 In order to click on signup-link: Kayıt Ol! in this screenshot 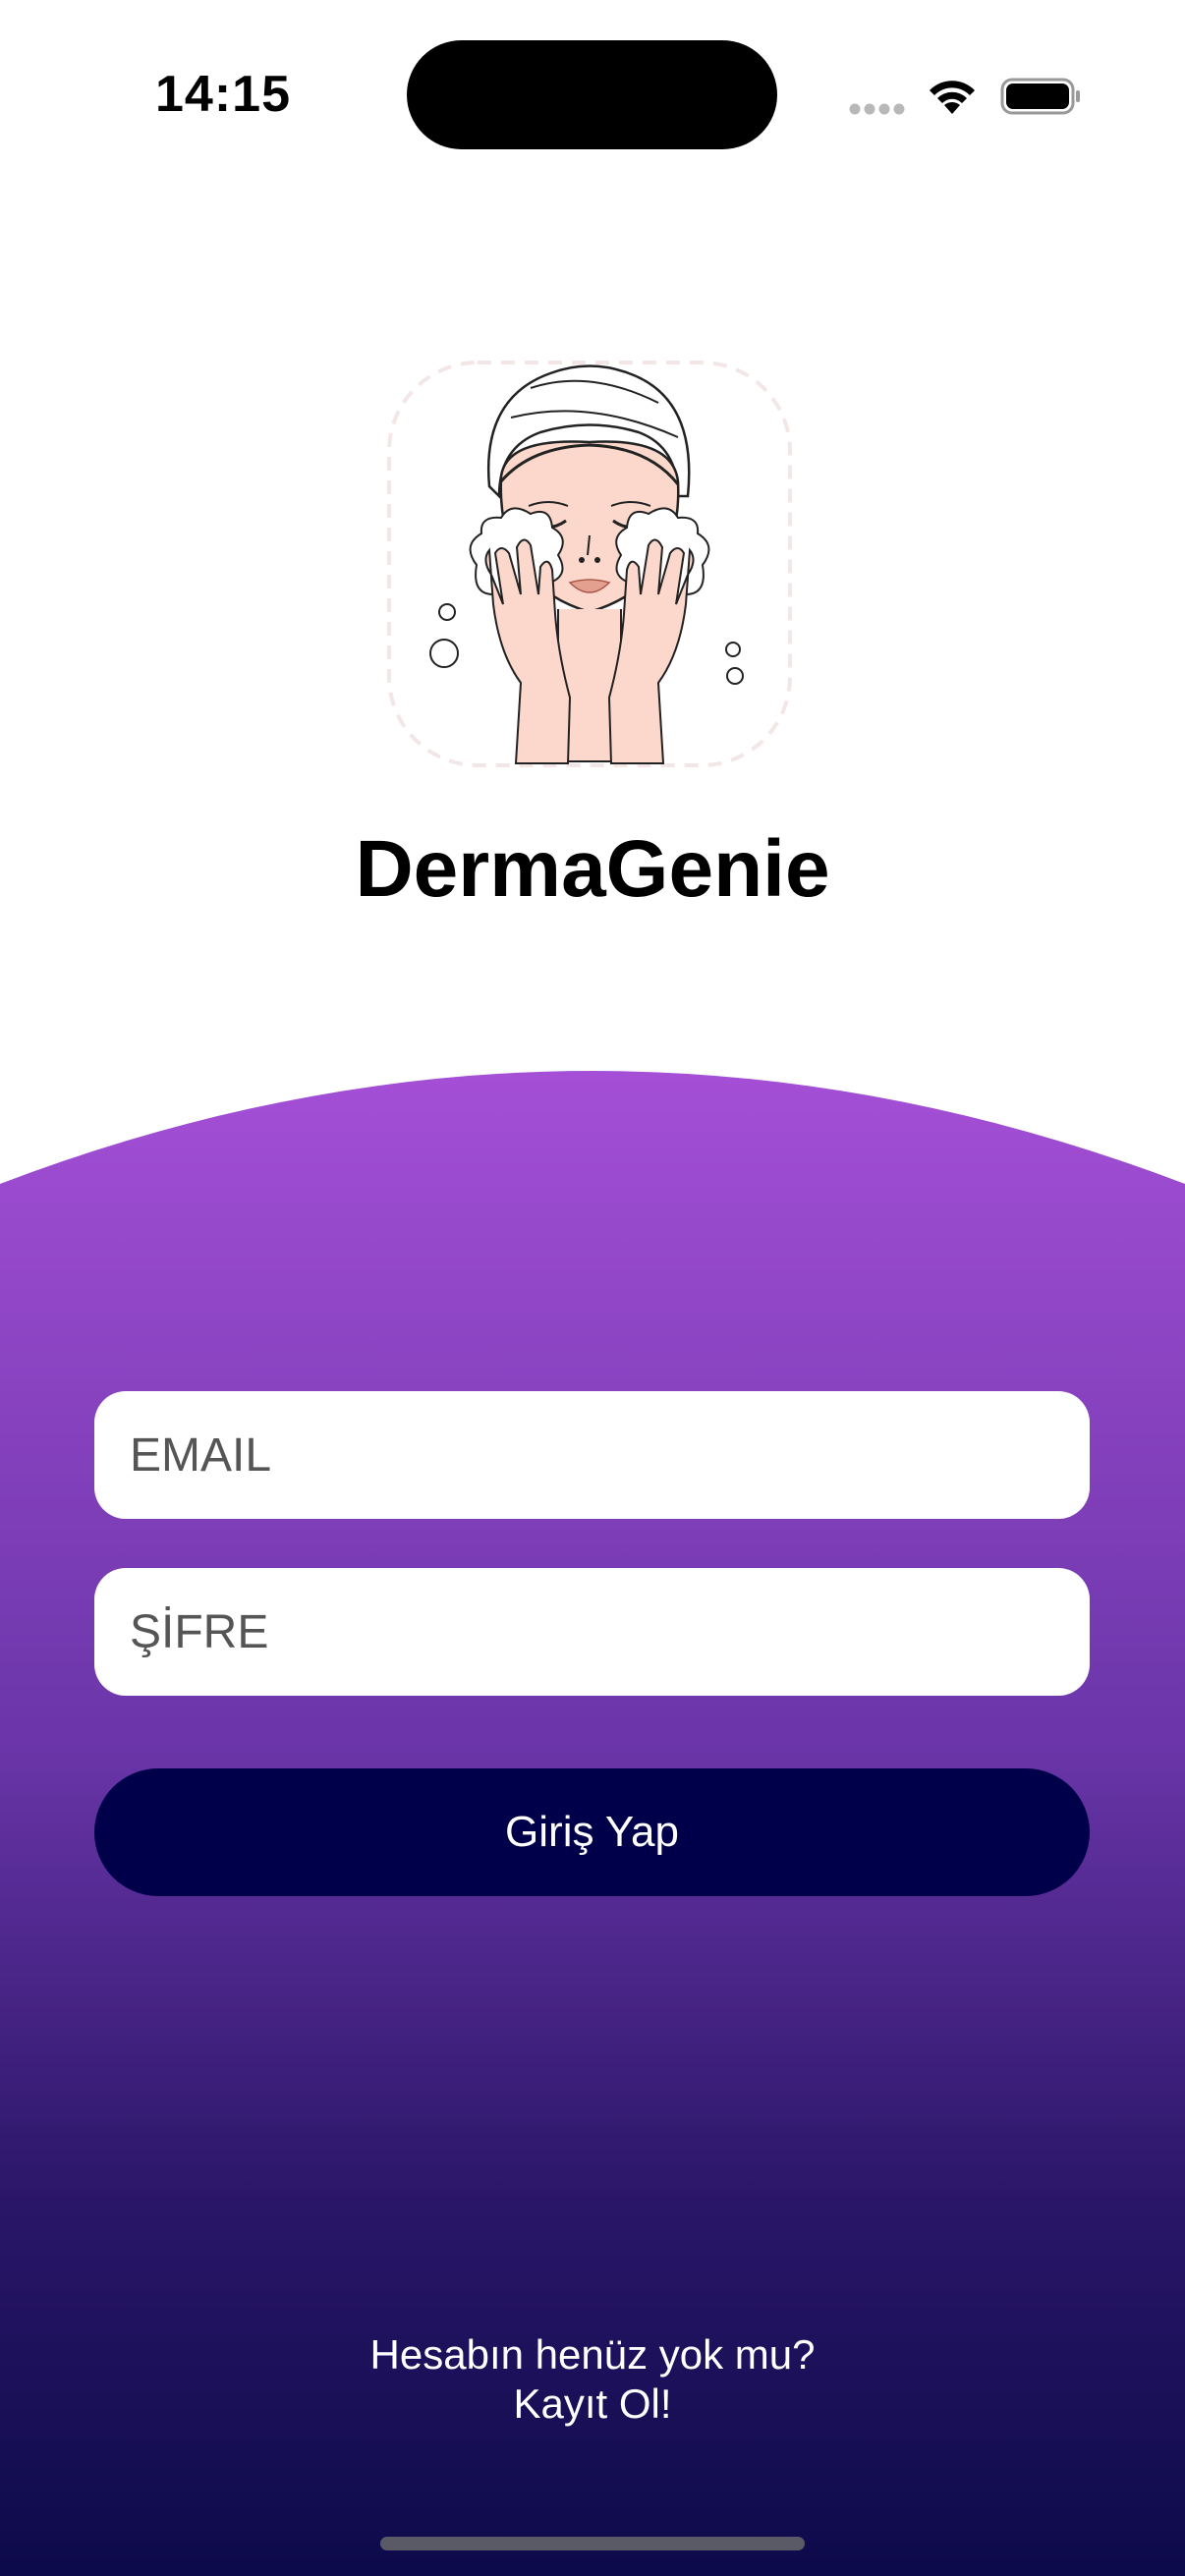, I will do `click(592, 2404)`.